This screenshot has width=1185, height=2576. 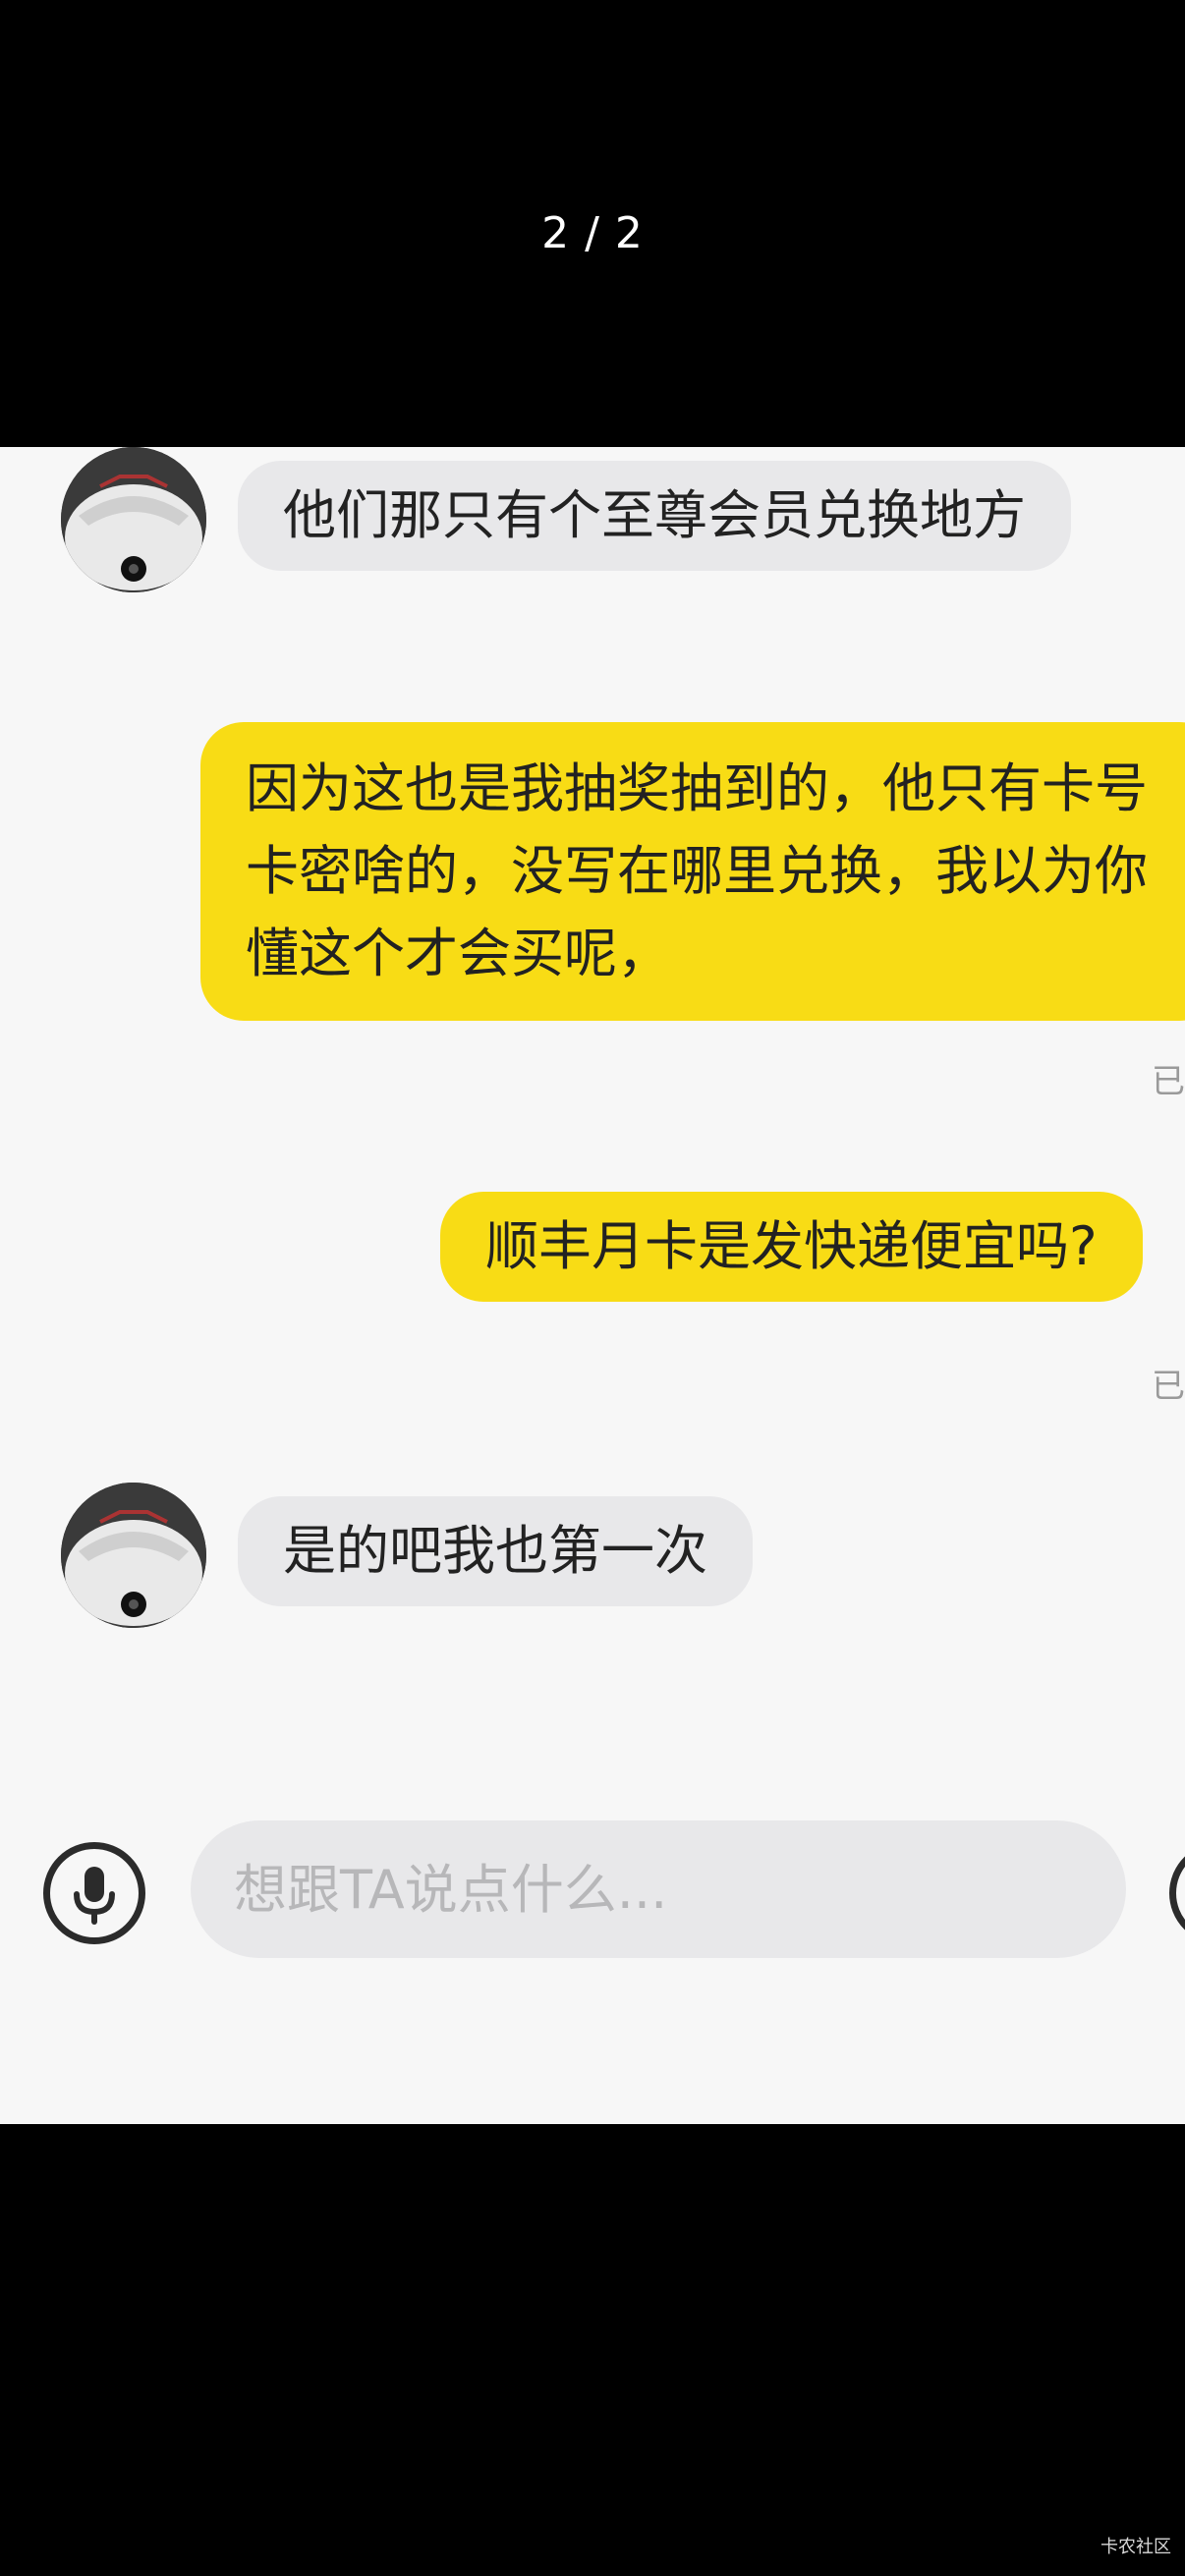 What do you see at coordinates (792, 1247) in the screenshot?
I see `sent-message-bubble: 顺丰月卡是发快递便宜吗?` at bounding box center [792, 1247].